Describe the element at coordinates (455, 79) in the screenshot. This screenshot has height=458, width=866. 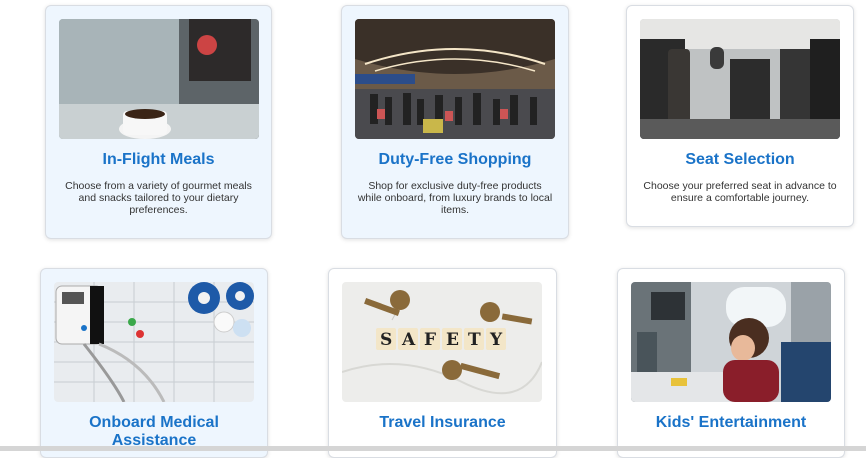
I see `duty-free-shopping-image` at that location.